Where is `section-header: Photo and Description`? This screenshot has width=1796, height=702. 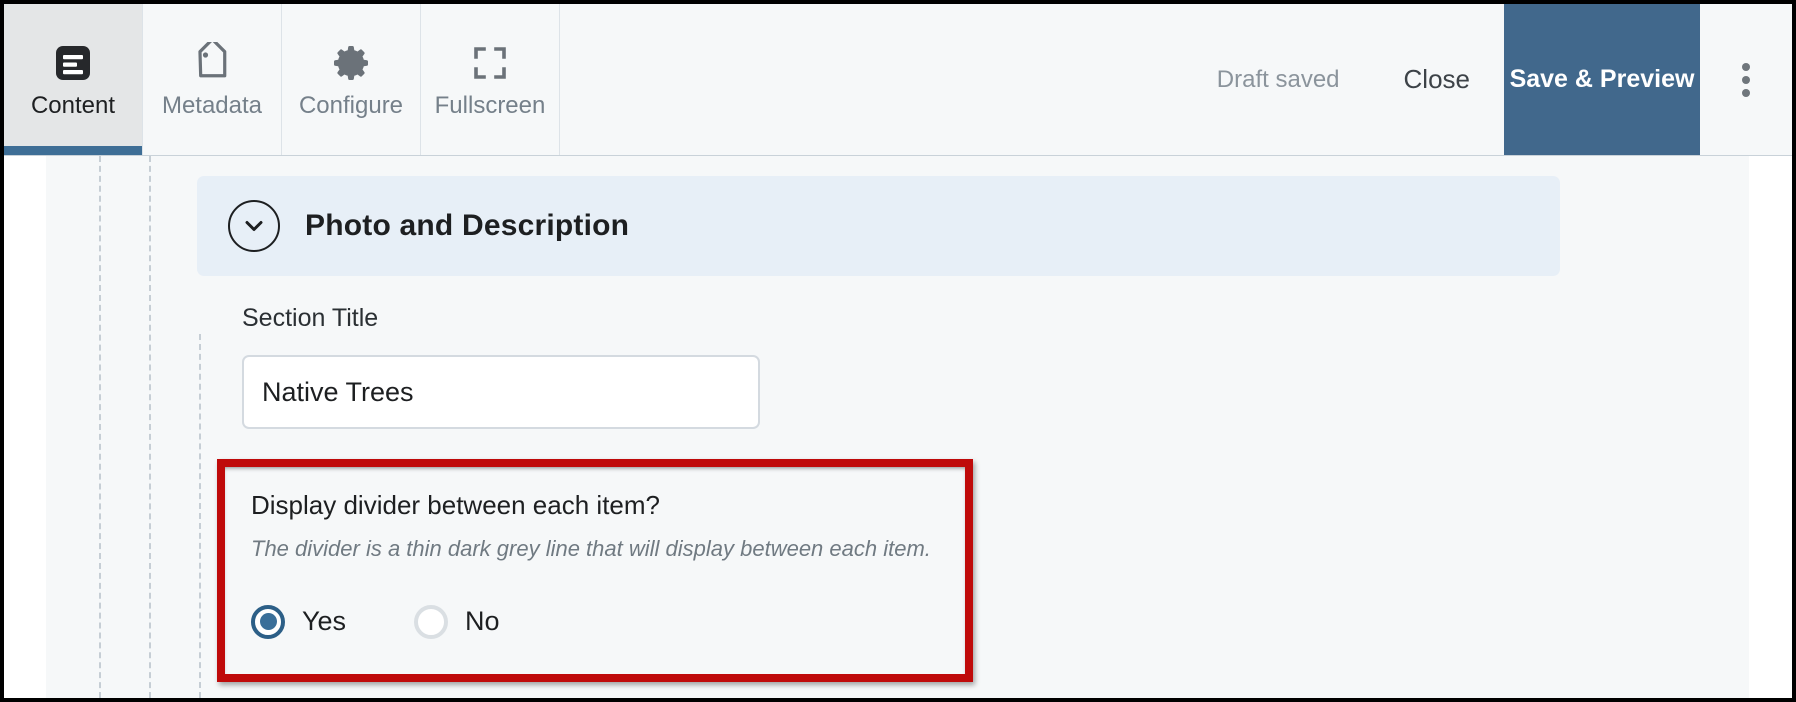 section-header: Photo and Description is located at coordinates (878, 226).